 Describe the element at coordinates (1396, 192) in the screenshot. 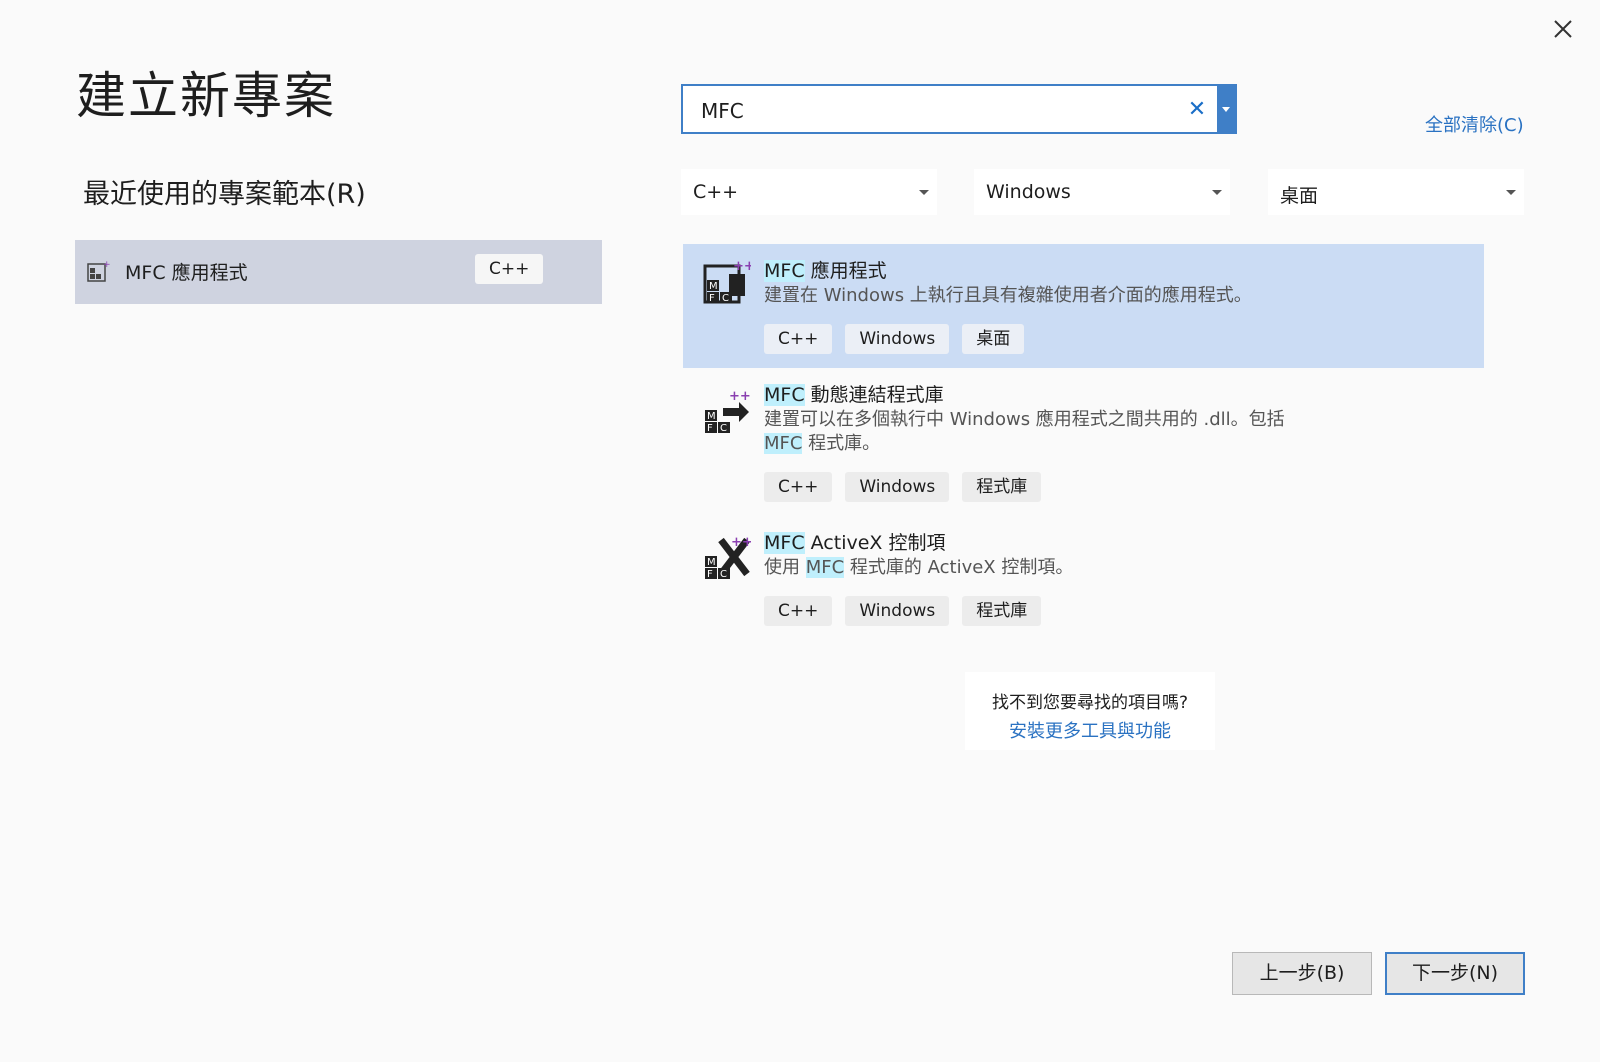

I see `project-type-filter-dropdown: 桌面` at that location.